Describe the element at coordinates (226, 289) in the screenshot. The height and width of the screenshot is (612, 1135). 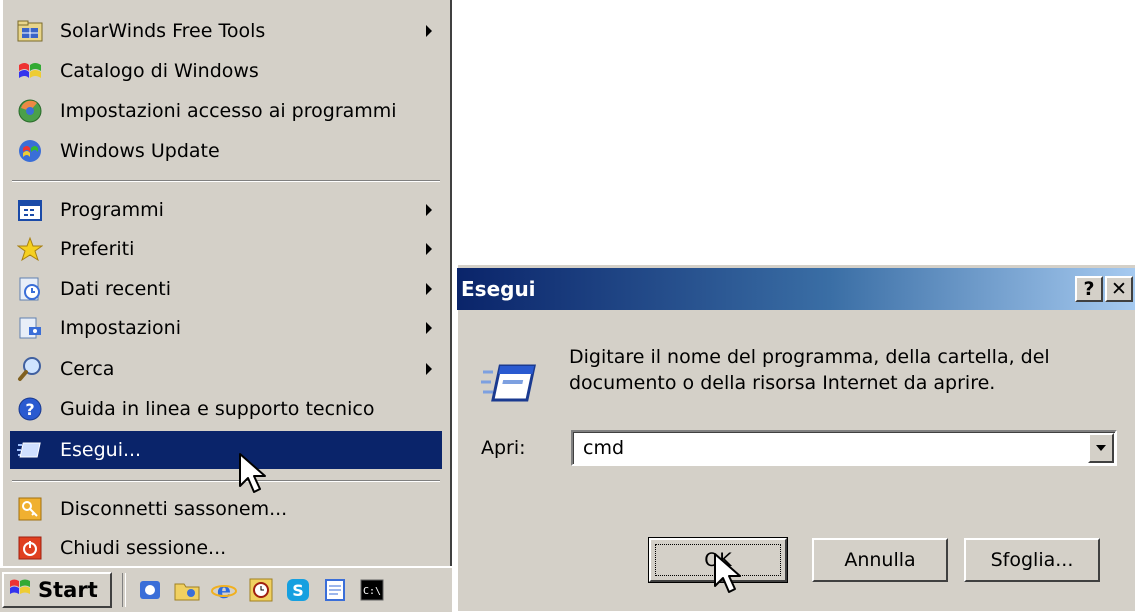
I see `menu-item-recent: Dati recenti` at that location.